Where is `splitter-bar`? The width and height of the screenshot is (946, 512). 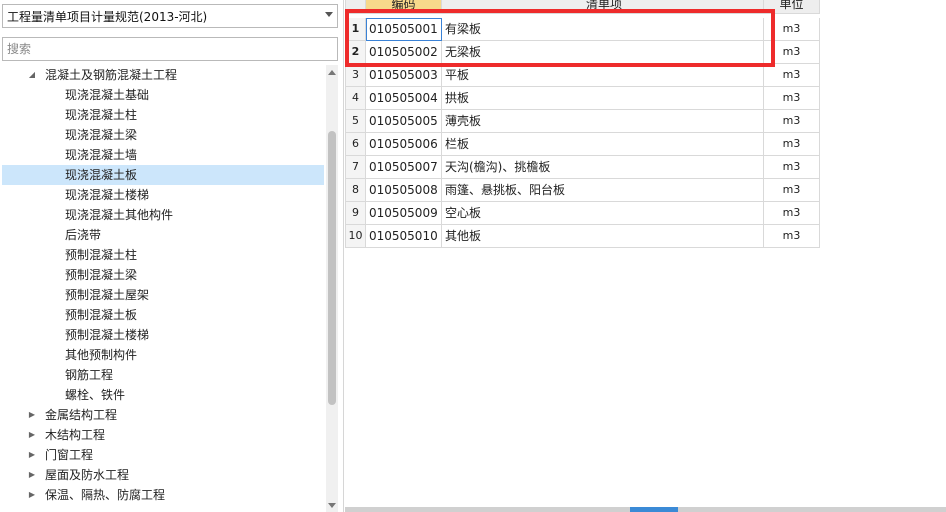 splitter-bar is located at coordinates (645, 509).